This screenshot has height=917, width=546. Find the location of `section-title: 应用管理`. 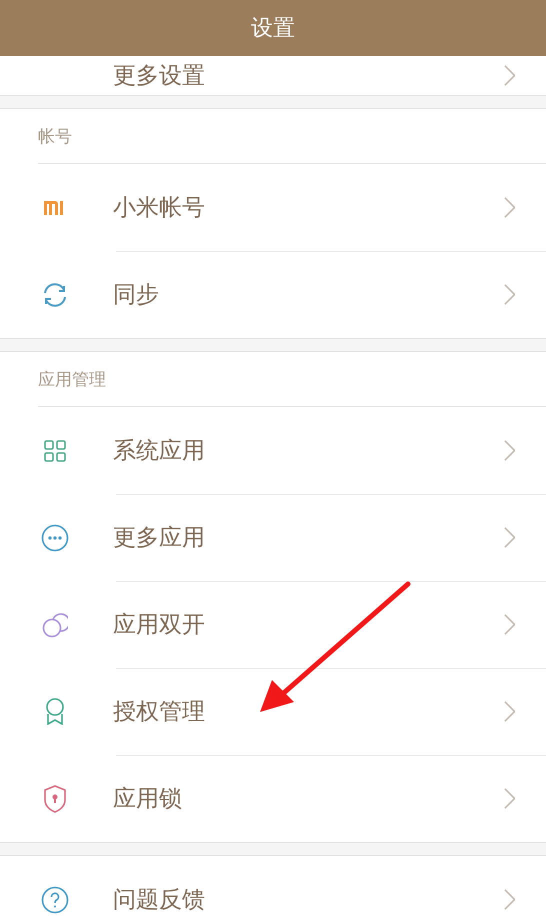

section-title: 应用管理 is located at coordinates (72, 379).